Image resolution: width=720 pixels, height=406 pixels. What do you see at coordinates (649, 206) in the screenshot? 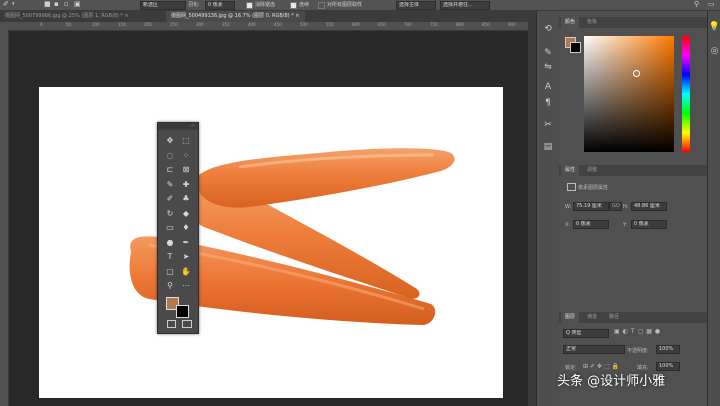
I see `height-input: 48.86 厘米` at bounding box center [649, 206].